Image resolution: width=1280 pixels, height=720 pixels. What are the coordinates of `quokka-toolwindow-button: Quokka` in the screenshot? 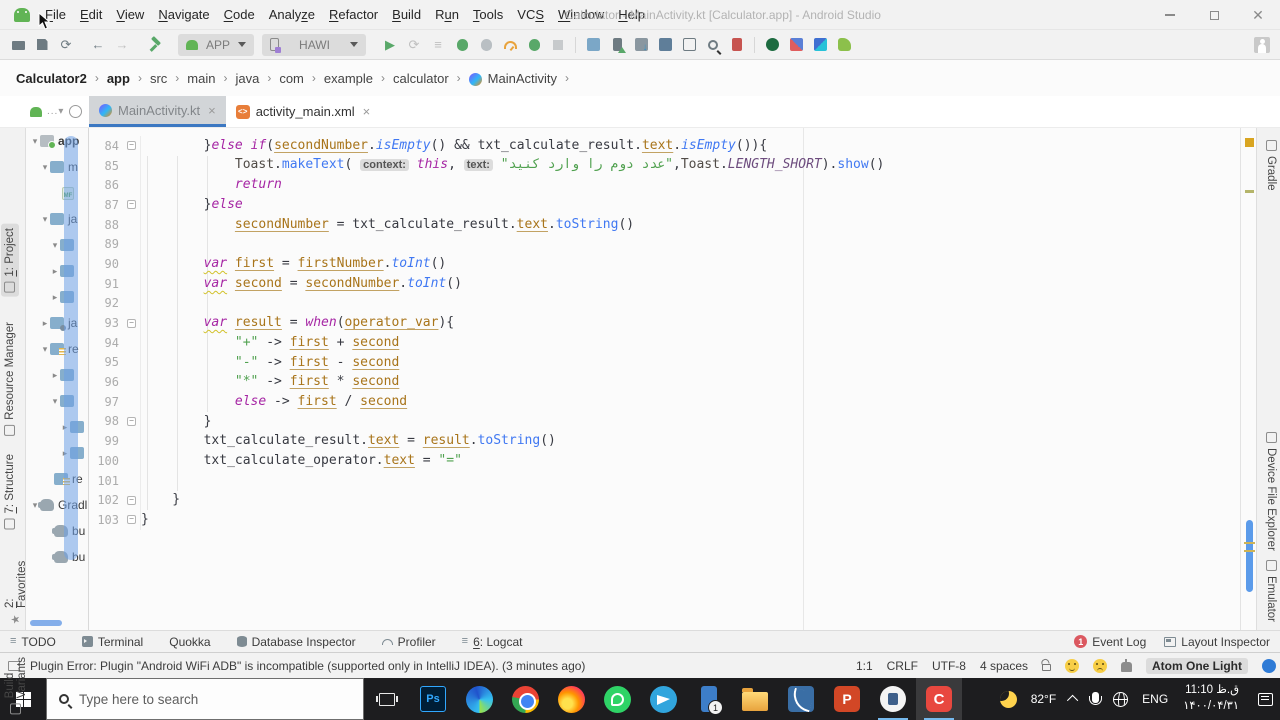 It's located at (189, 642).